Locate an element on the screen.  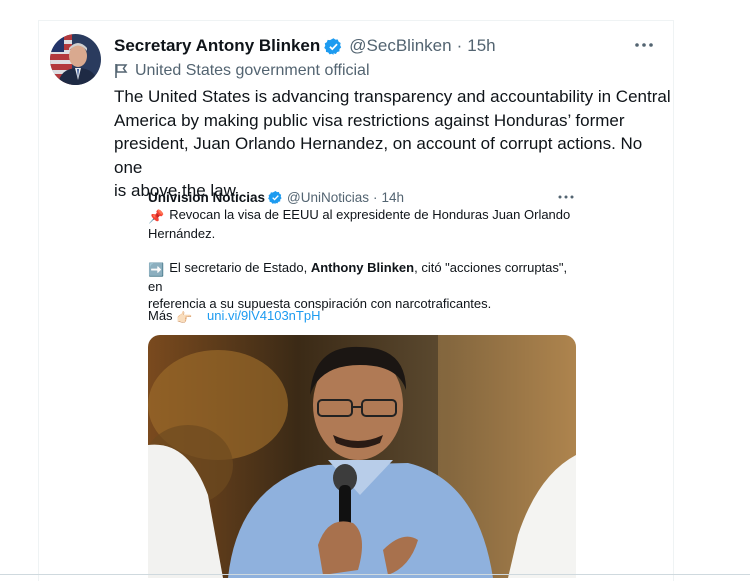
quoted-author-name: Univision Noticias is located at coordinates (206, 197).